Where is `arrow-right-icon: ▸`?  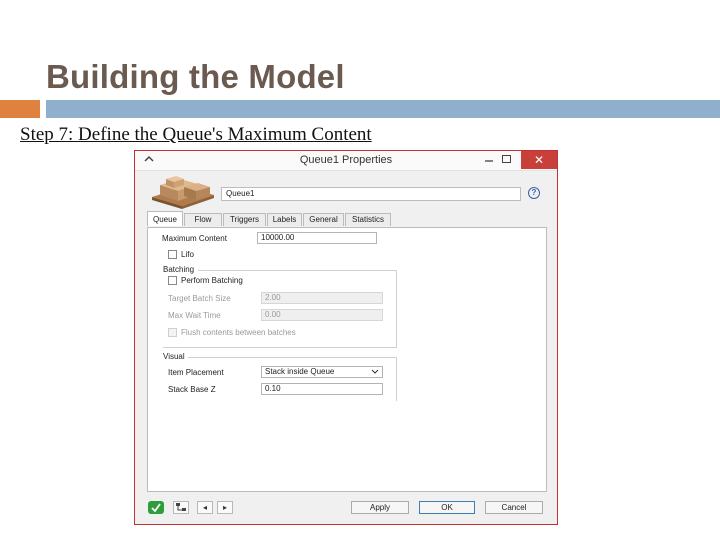 arrow-right-icon: ▸ is located at coordinates (225, 507).